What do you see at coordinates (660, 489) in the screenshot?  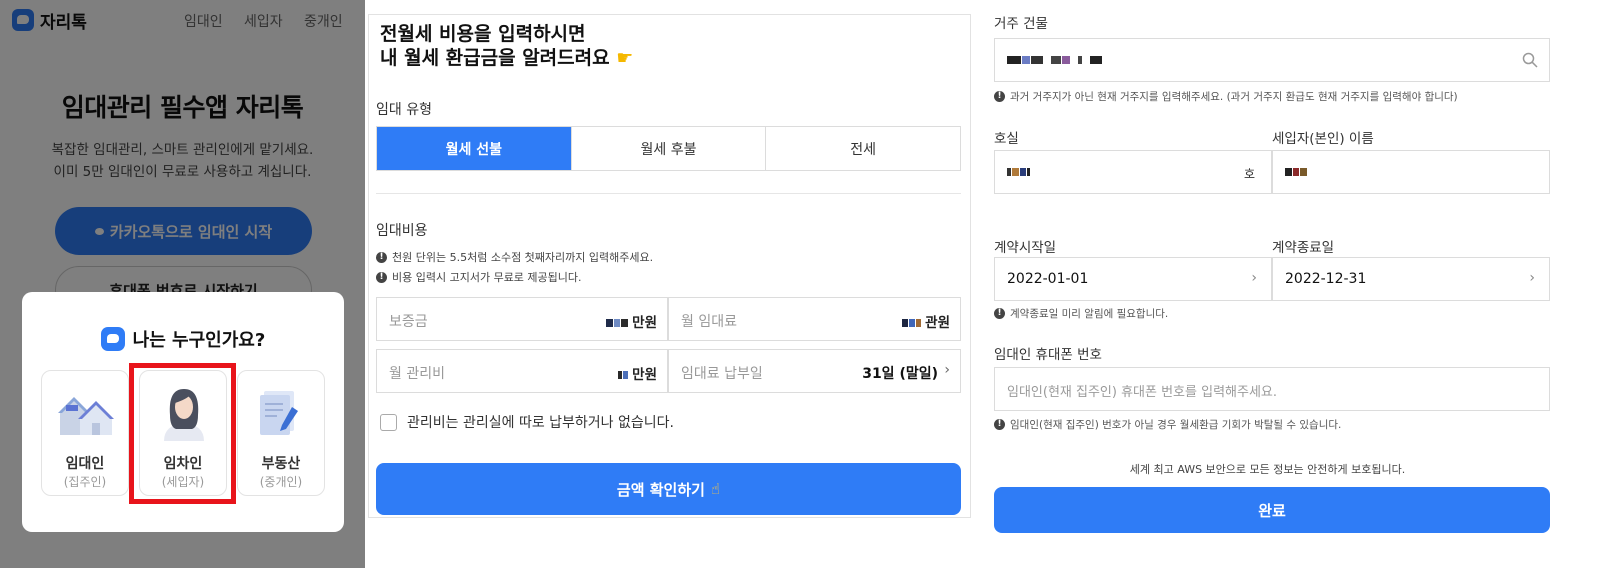 I see `check-amount-label: 금액 확인하기` at bounding box center [660, 489].